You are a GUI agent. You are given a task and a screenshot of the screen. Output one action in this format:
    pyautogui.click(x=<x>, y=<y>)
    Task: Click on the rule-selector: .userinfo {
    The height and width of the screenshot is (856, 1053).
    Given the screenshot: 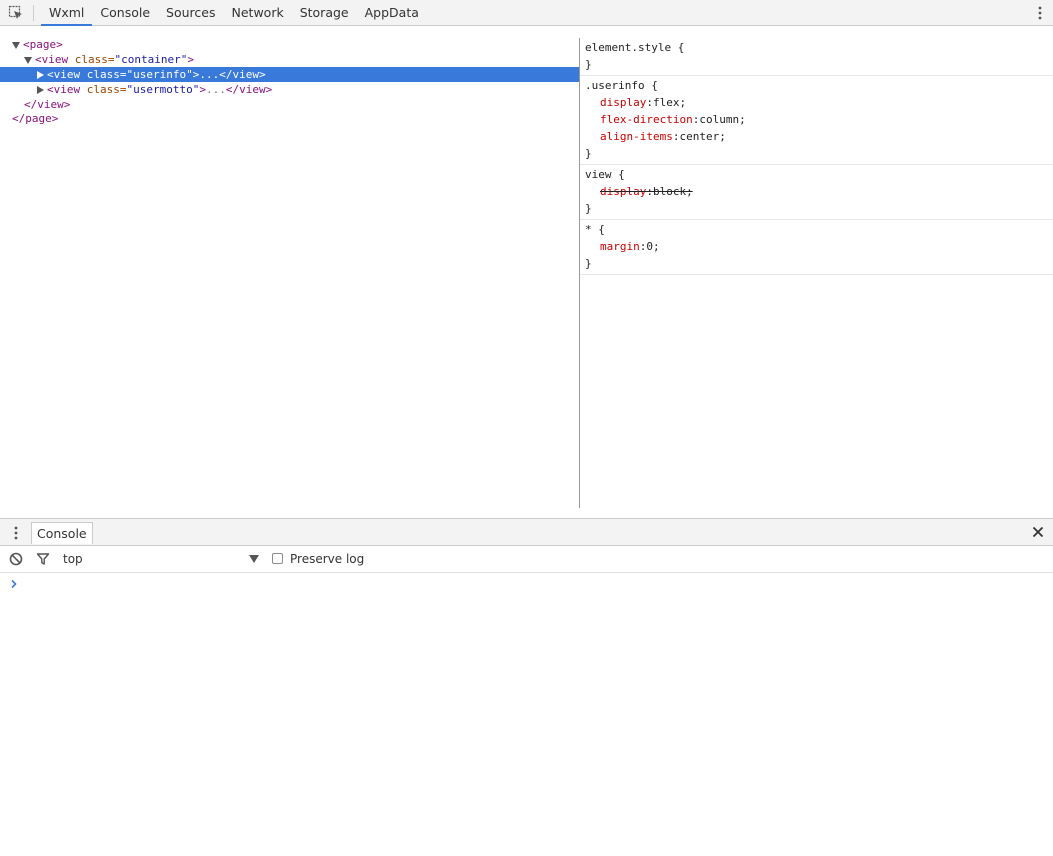 What is the action you would take?
    pyautogui.click(x=819, y=85)
    